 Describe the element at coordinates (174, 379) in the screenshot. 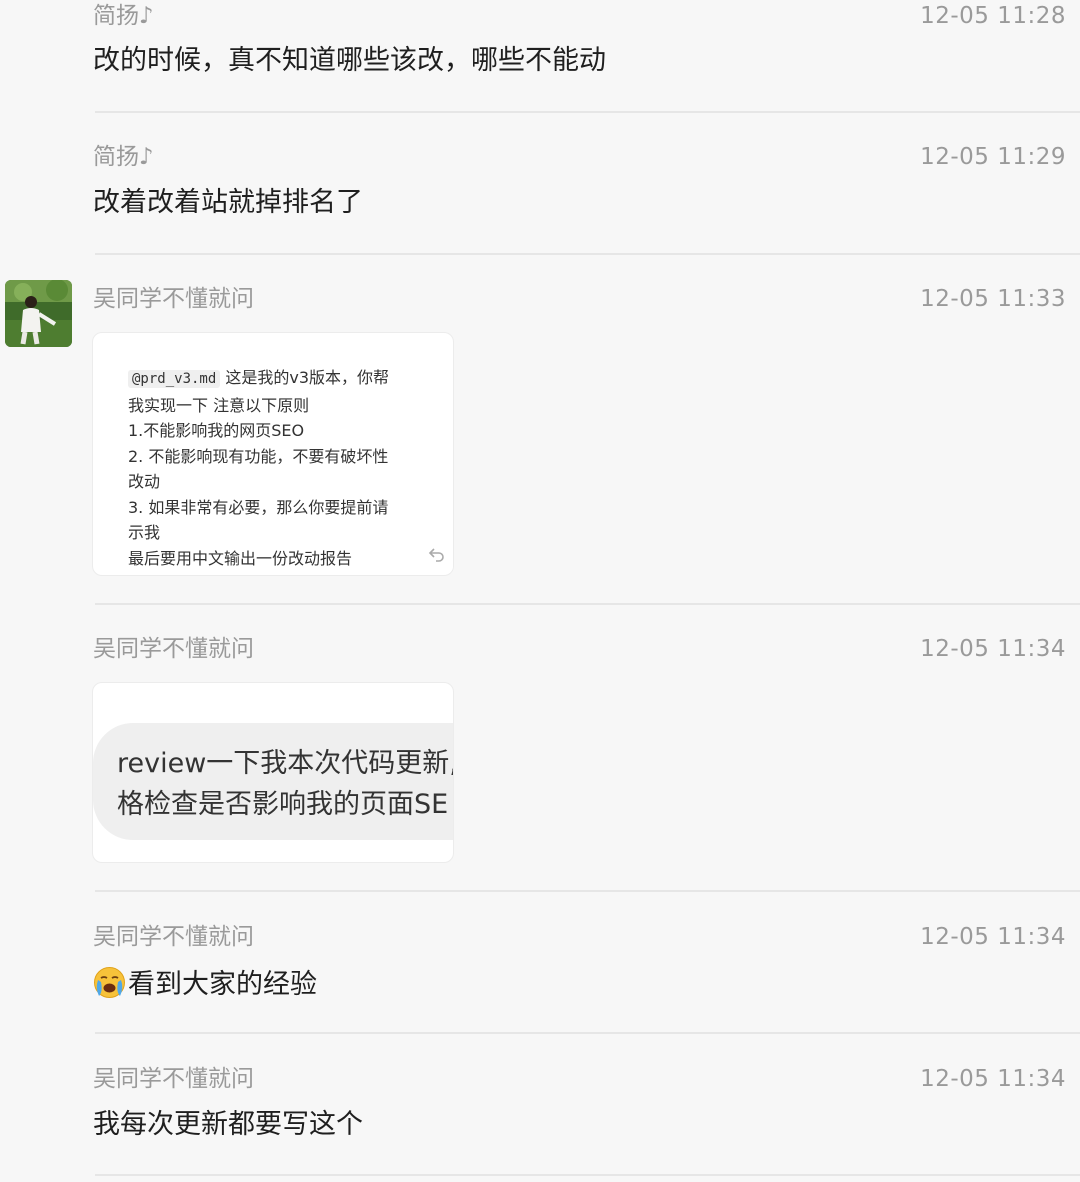

I see `file-mention-tag: @prd_v3.md` at that location.